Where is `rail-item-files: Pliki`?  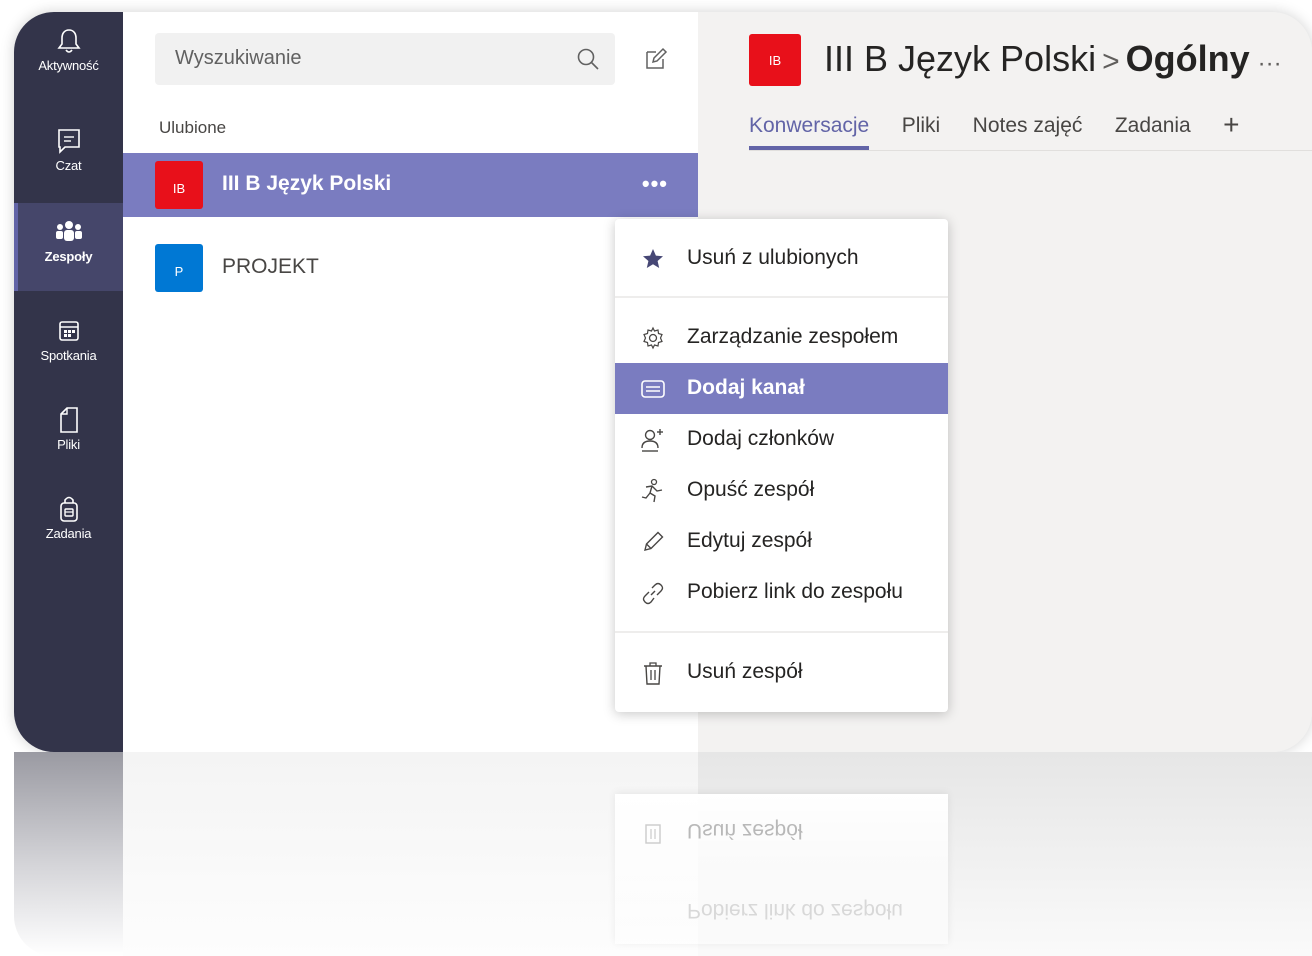 rail-item-files: Pliki is located at coordinates (68, 435).